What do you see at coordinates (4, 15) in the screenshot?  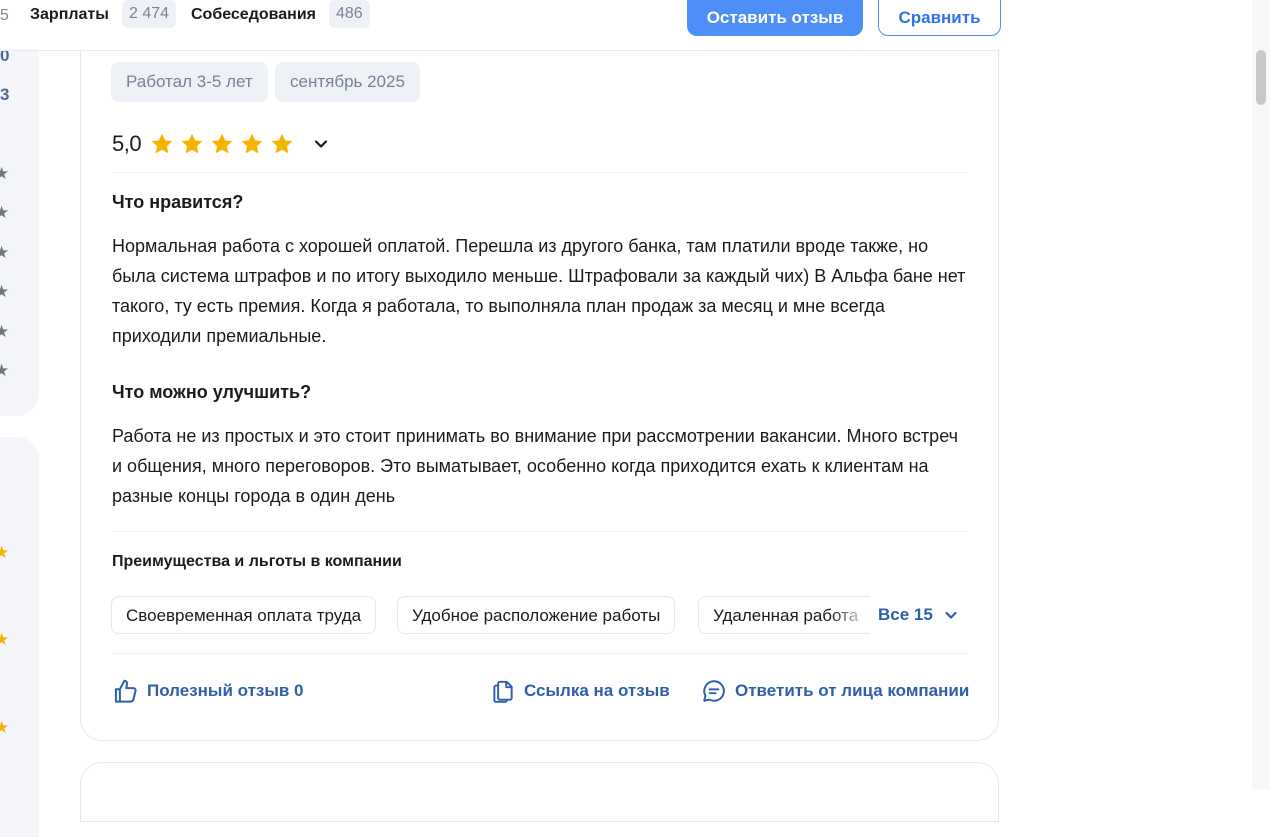 I see `tab-count-partial: 5` at bounding box center [4, 15].